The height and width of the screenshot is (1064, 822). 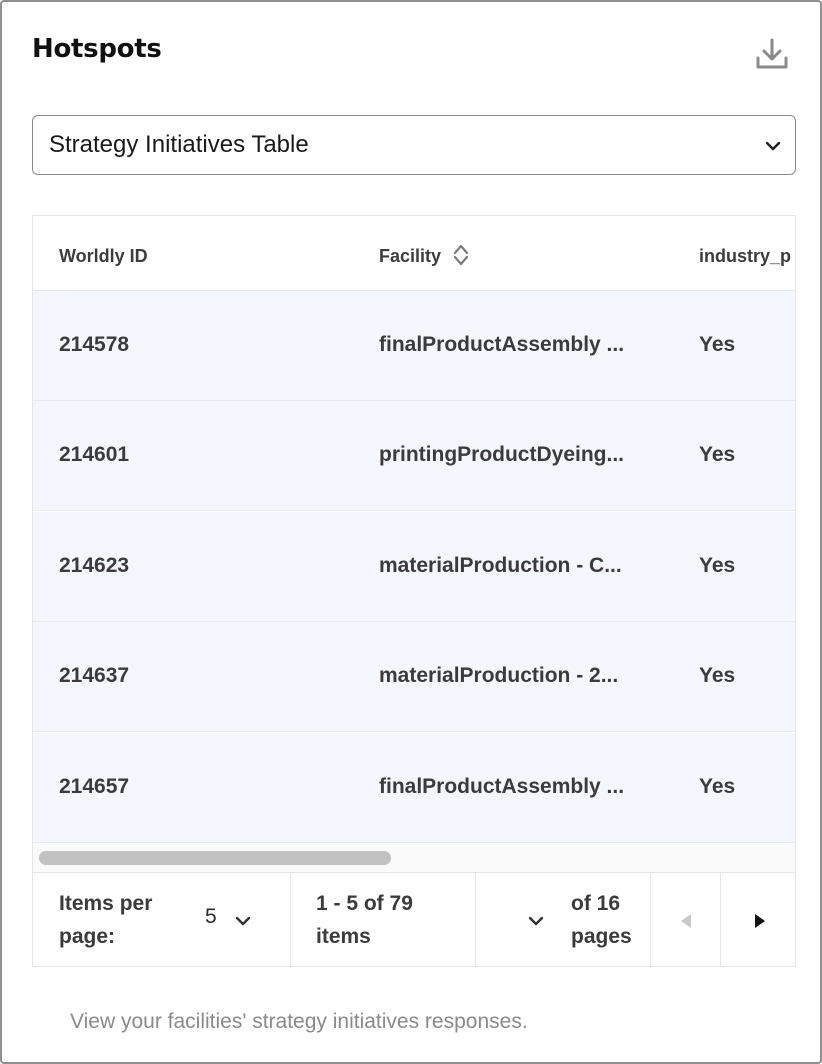 I want to click on triangle-right-icon, so click(x=760, y=921).